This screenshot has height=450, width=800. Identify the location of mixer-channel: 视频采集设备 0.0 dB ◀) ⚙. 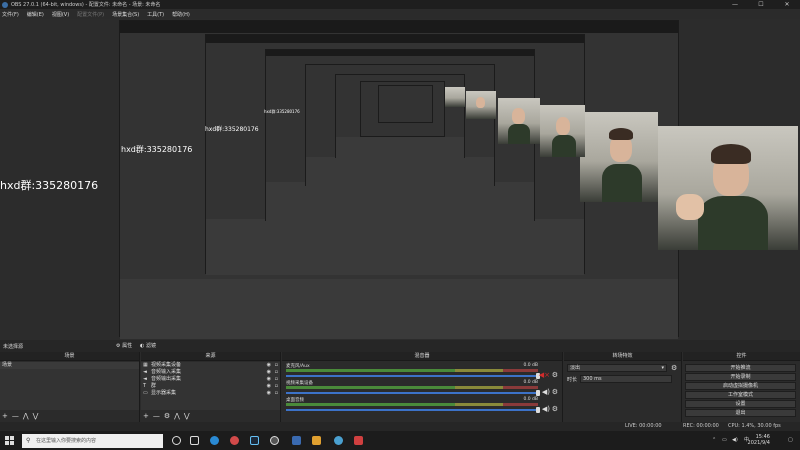
(422, 388).